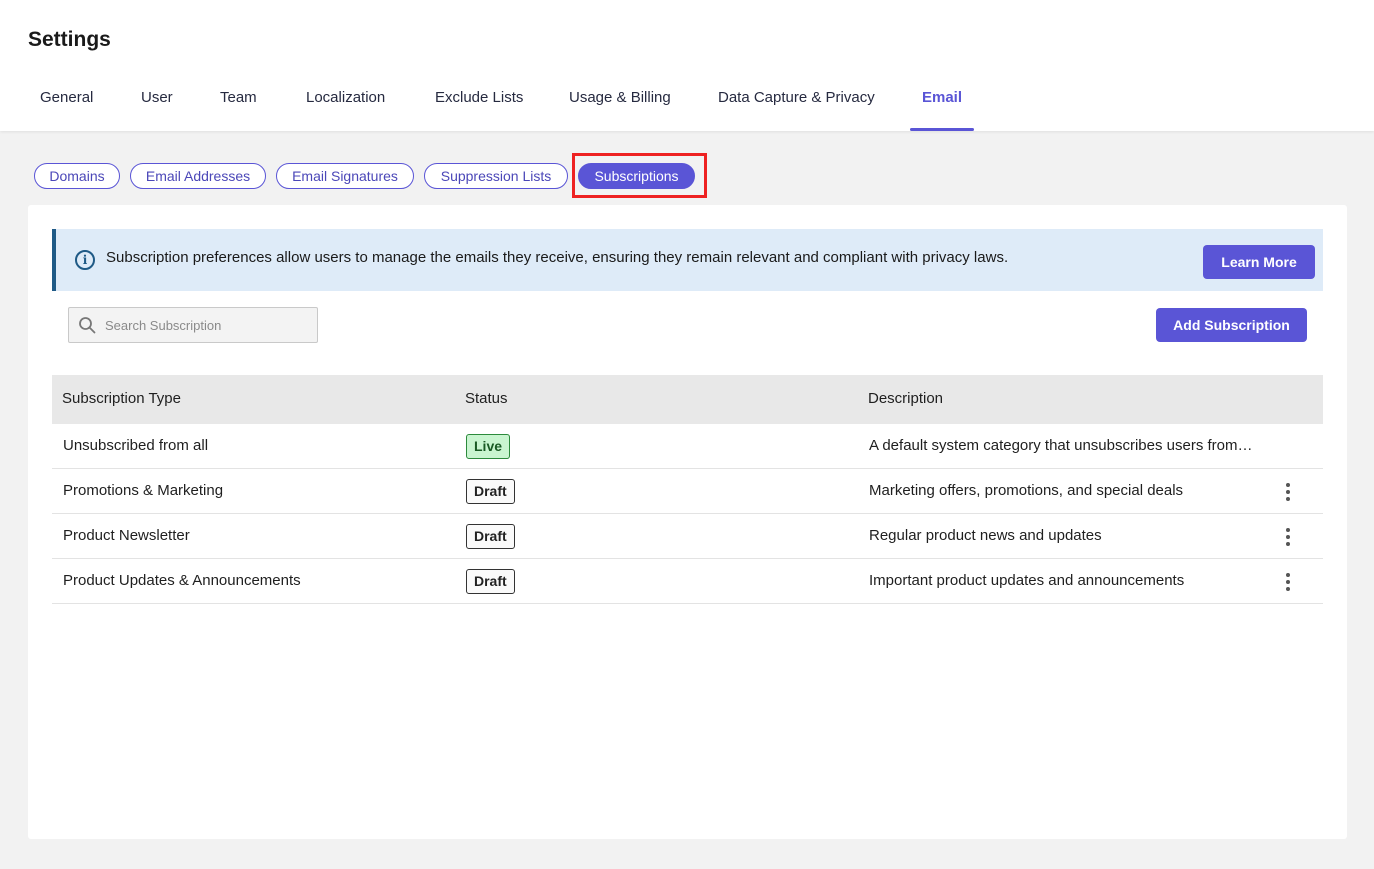  What do you see at coordinates (687, 399) in the screenshot?
I see `table-header: Subscription Type Status Description` at bounding box center [687, 399].